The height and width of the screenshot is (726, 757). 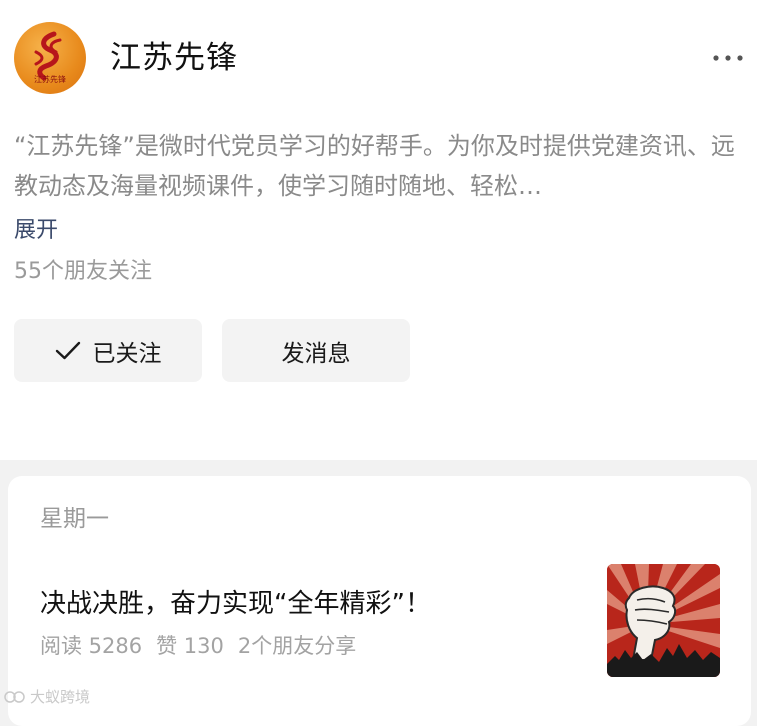 What do you see at coordinates (174, 58) in the screenshot?
I see `account-name: 江苏先锋` at bounding box center [174, 58].